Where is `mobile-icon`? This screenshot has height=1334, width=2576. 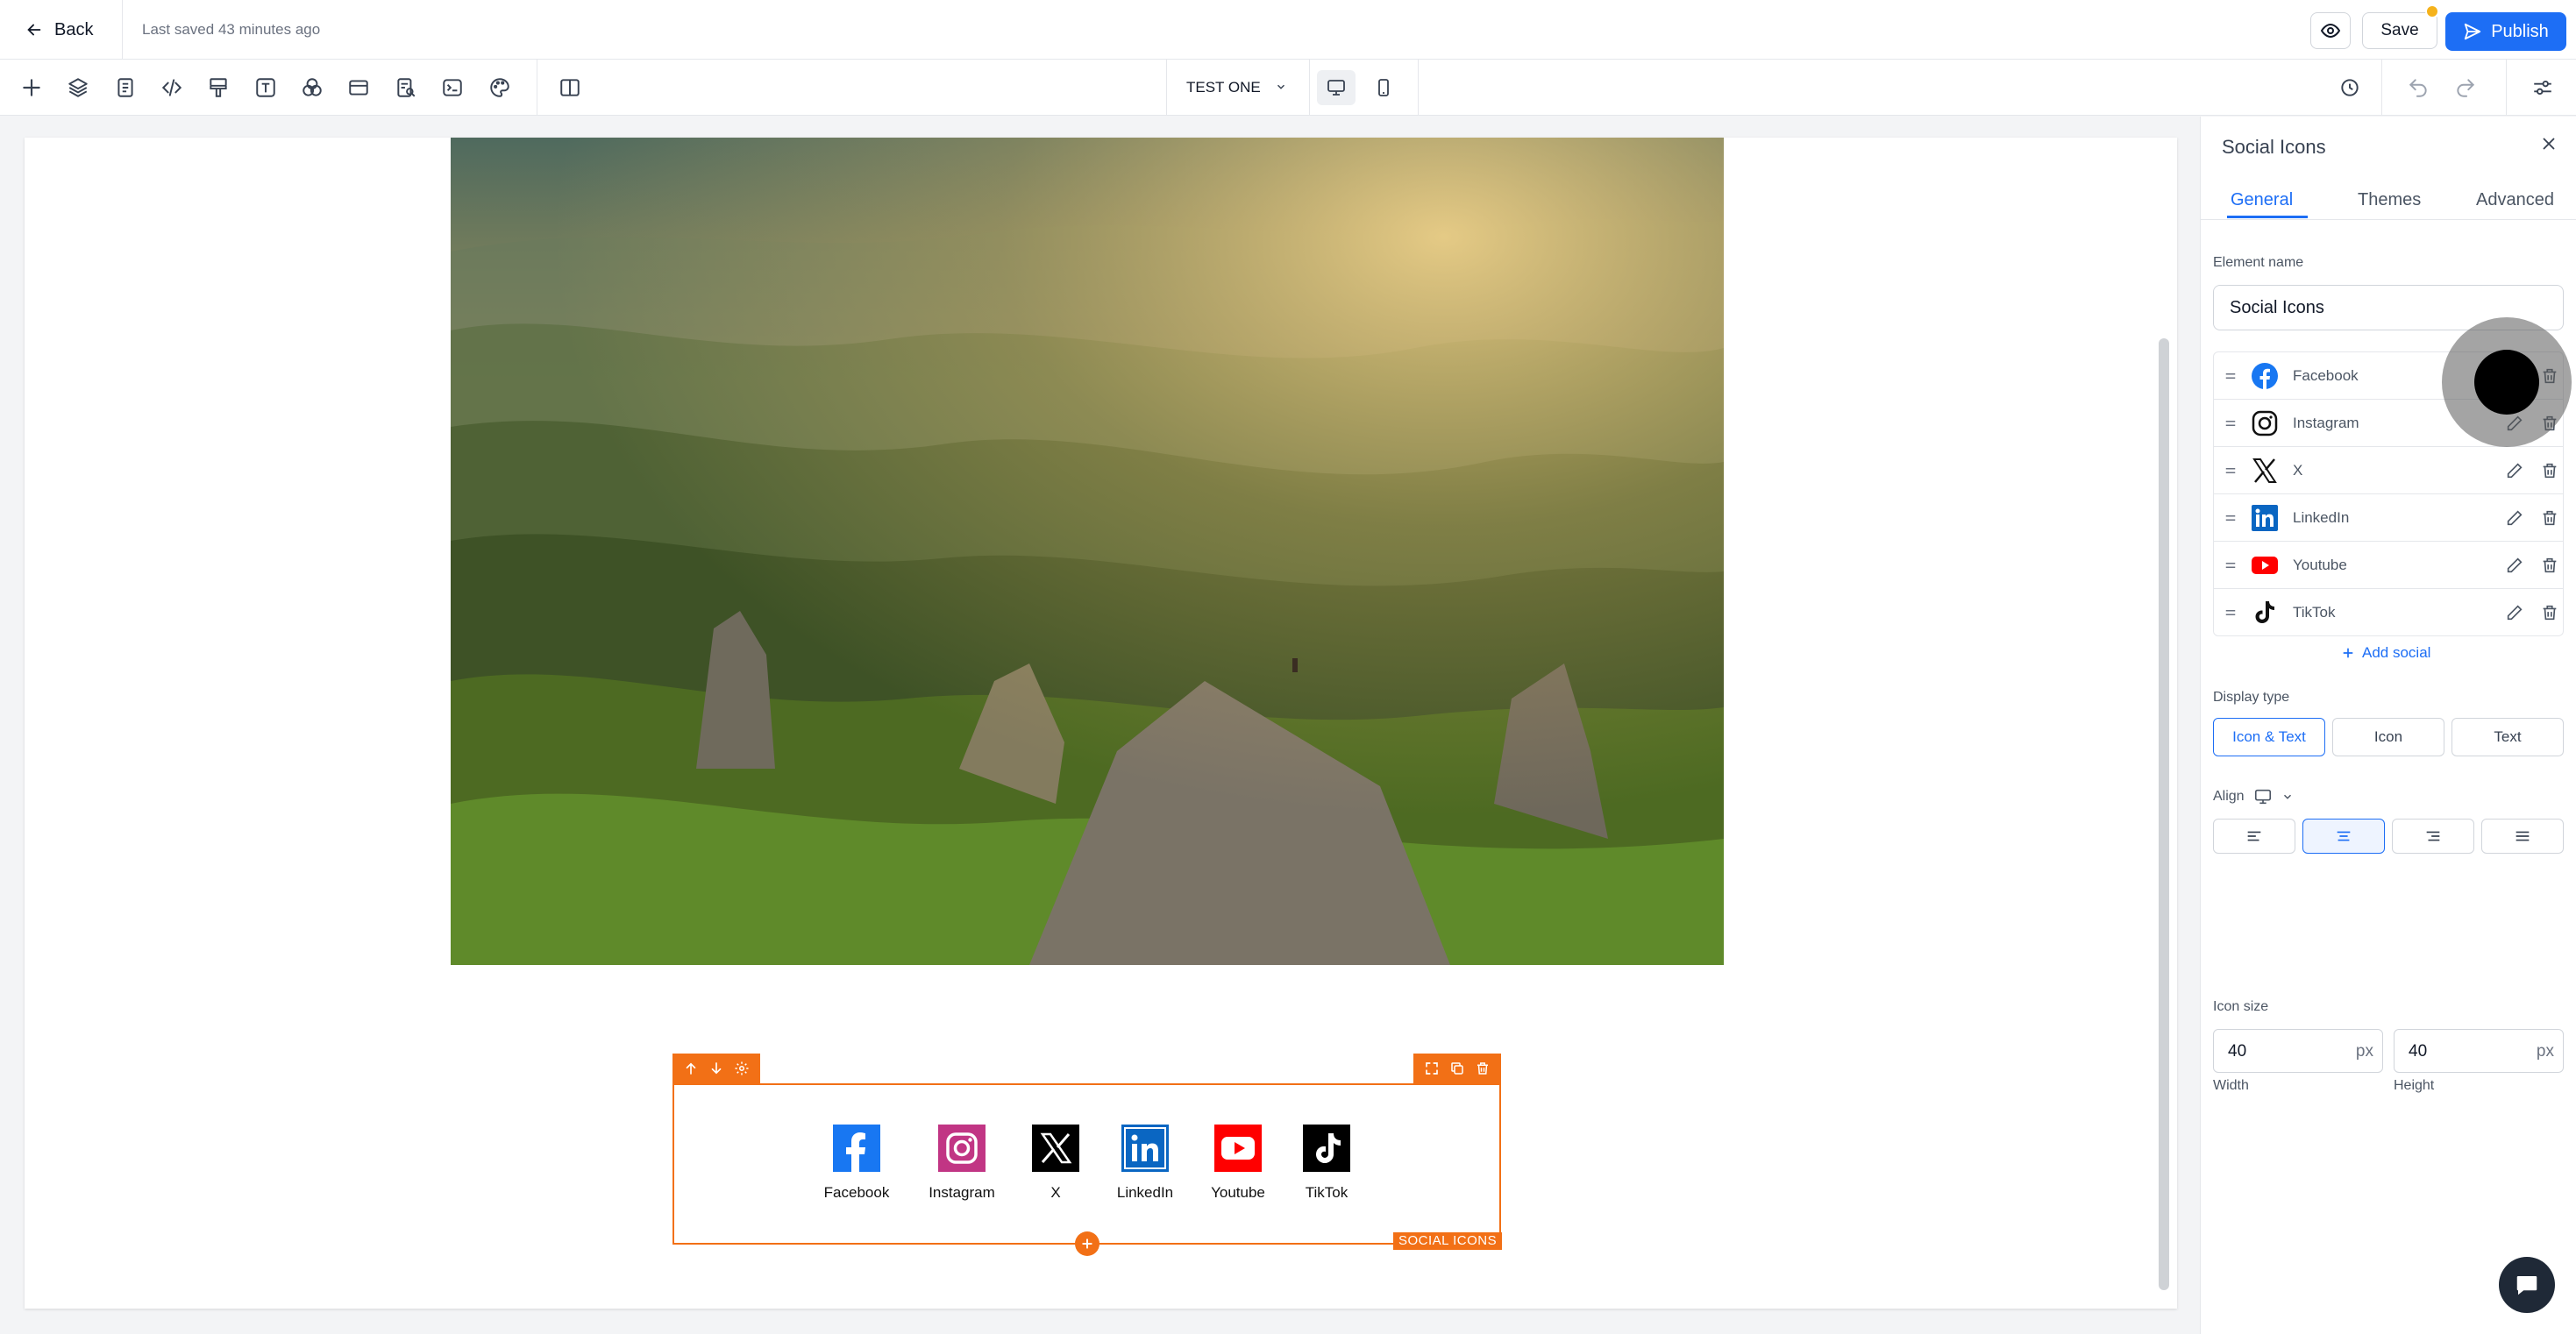
mobile-icon is located at coordinates (1383, 87).